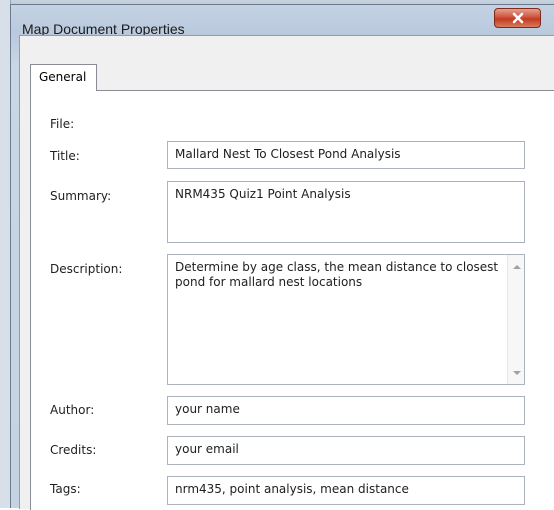 This screenshot has width=554, height=510. Describe the element at coordinates (81, 196) in the screenshot. I see `summary-label: Summary:` at that location.